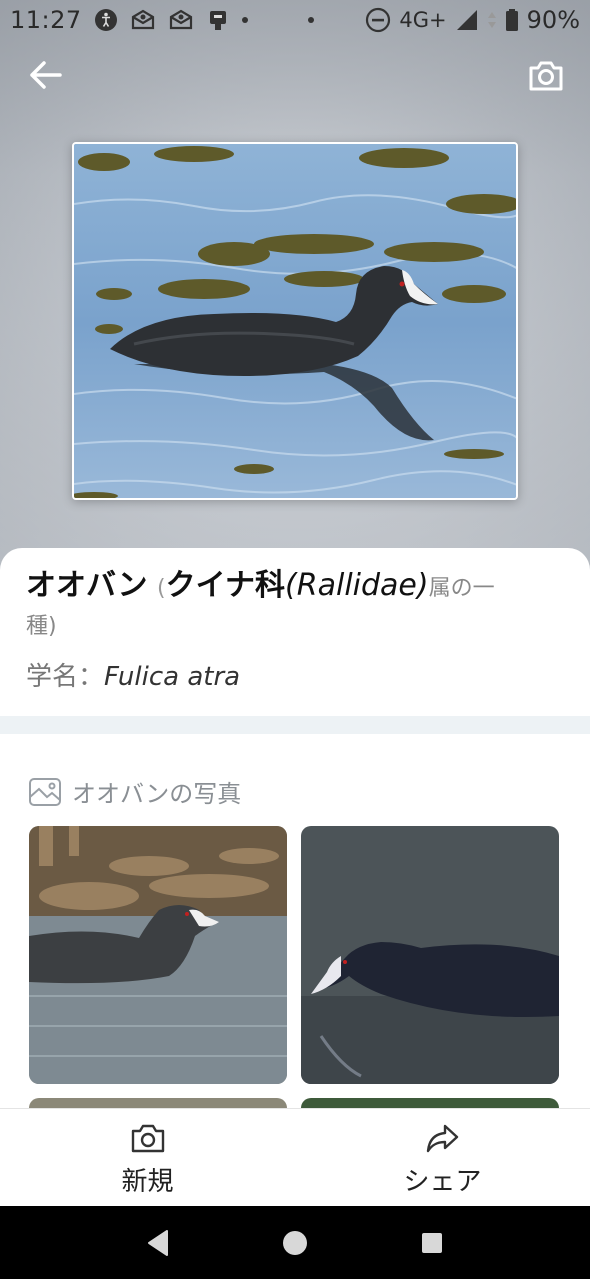 This screenshot has width=590, height=1279. Describe the element at coordinates (157, 794) in the screenshot. I see `gallery-title: オオバンの写真` at that location.